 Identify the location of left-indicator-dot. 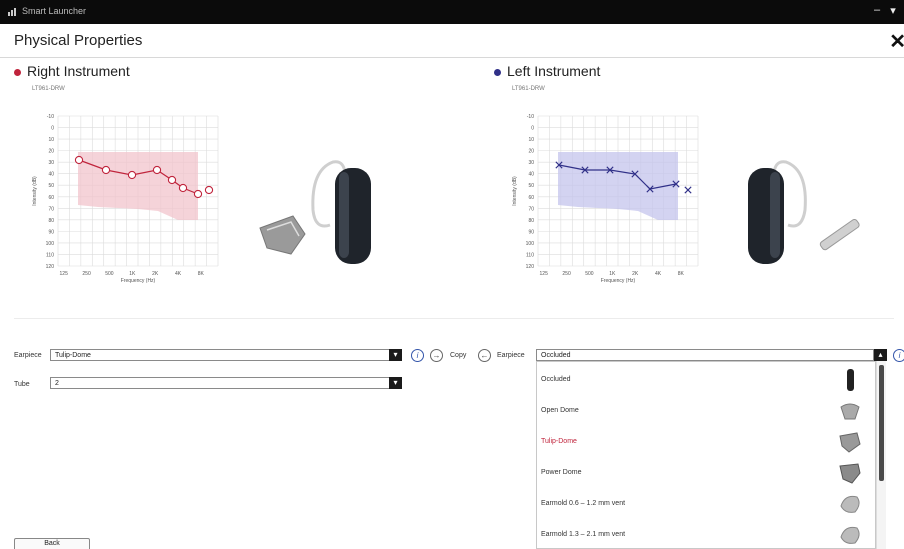
(497, 72).